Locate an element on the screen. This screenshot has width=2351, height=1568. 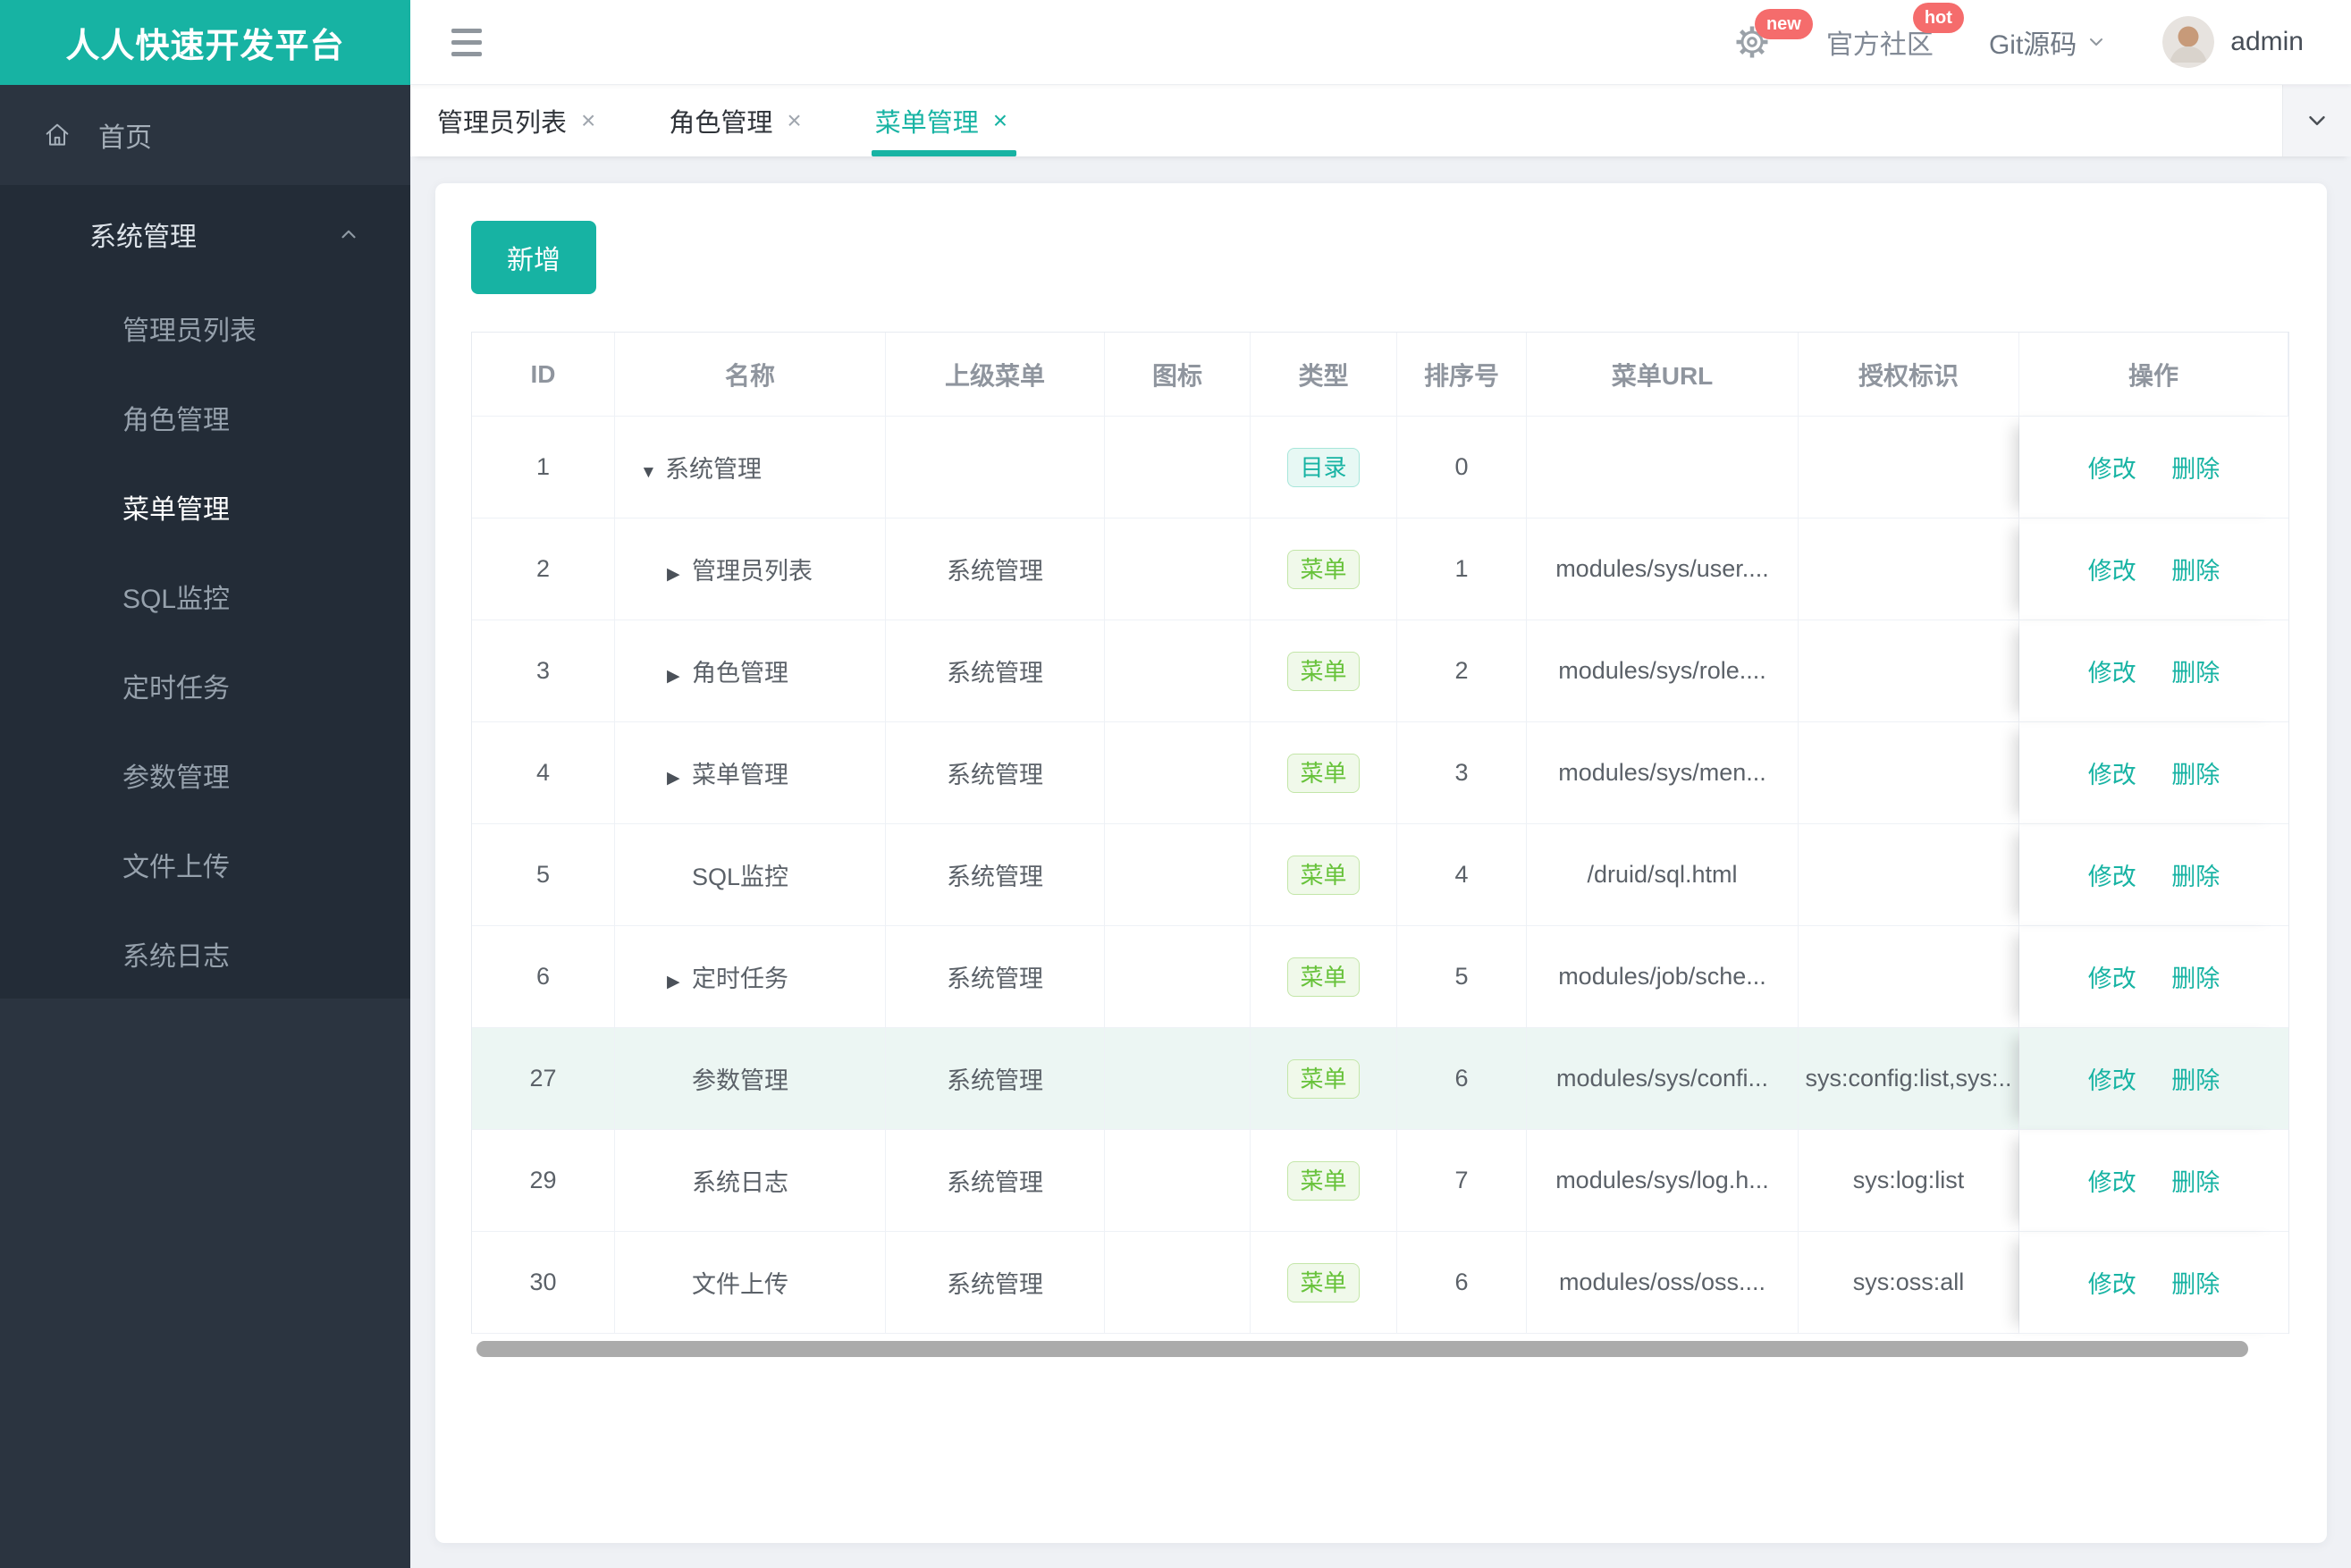
sidebar-submenu-item: 系统日志 is located at coordinates (205, 954).